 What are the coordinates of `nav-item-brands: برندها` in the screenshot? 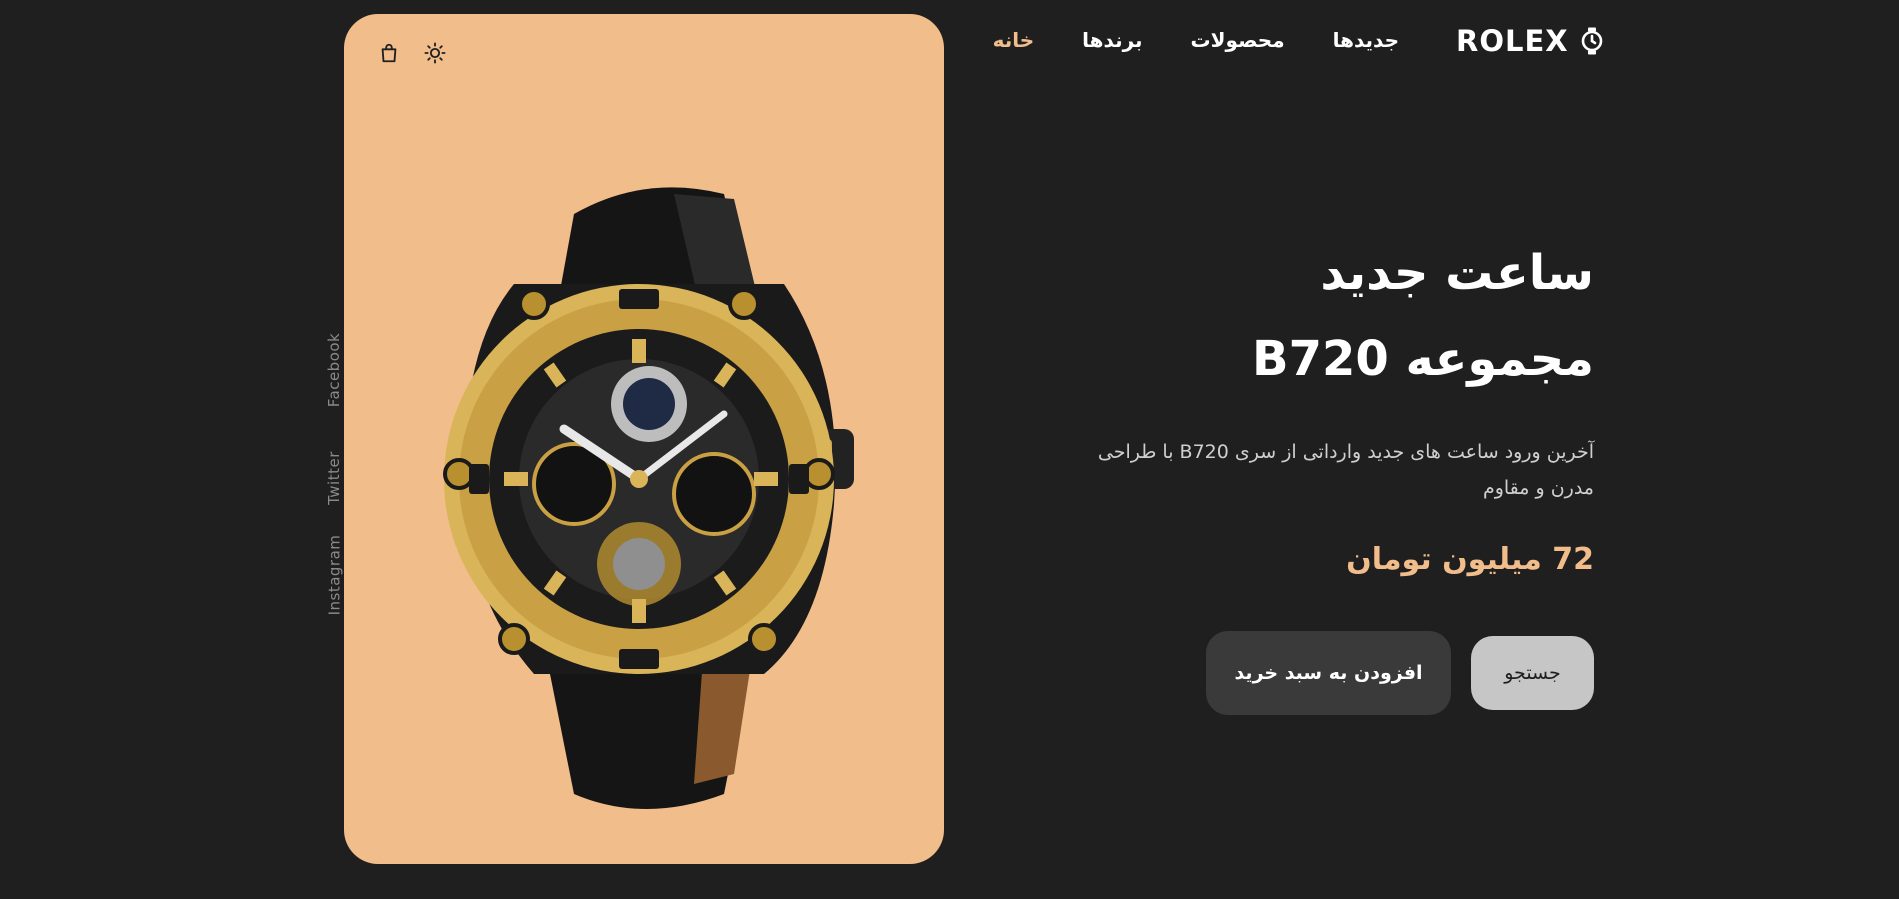 It's located at (1112, 40).